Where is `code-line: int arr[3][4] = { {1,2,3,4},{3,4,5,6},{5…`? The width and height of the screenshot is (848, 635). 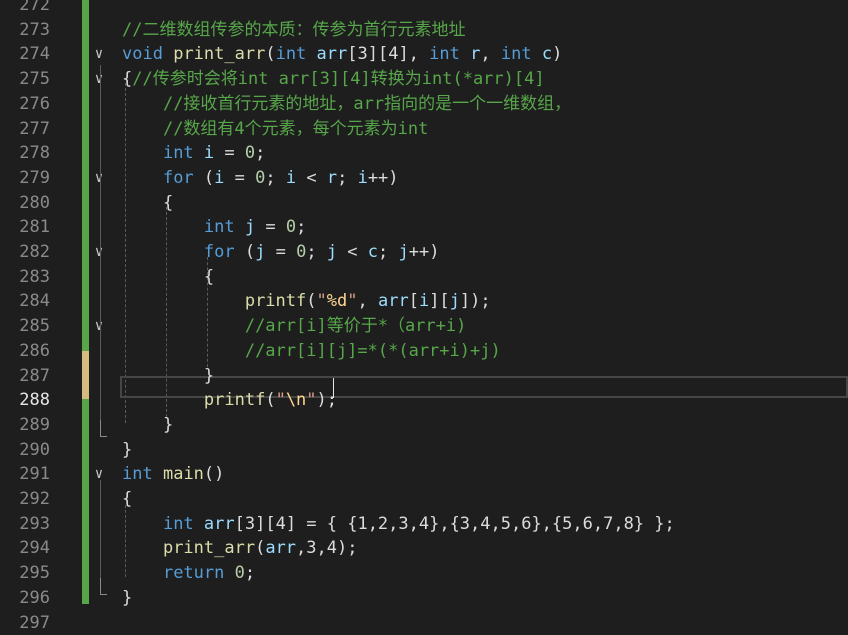
code-line: int arr[3][4] = { {1,2,3,4},{3,4,5,6},{5… is located at coordinates (398, 524).